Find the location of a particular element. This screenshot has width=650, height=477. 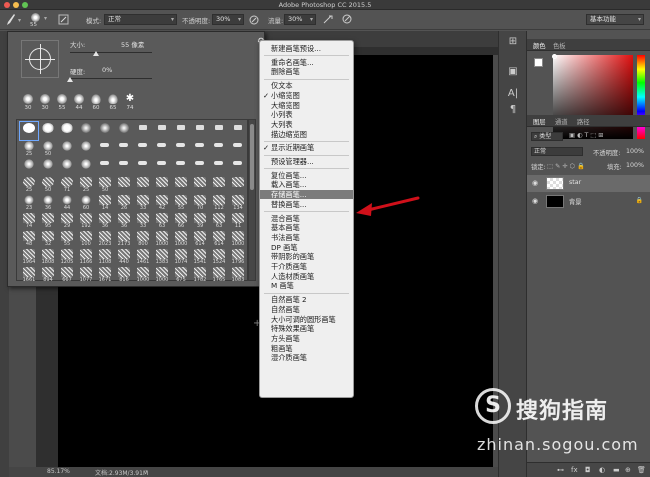

menu-item: ✓ 小缩览图 is located at coordinates (306, 95).